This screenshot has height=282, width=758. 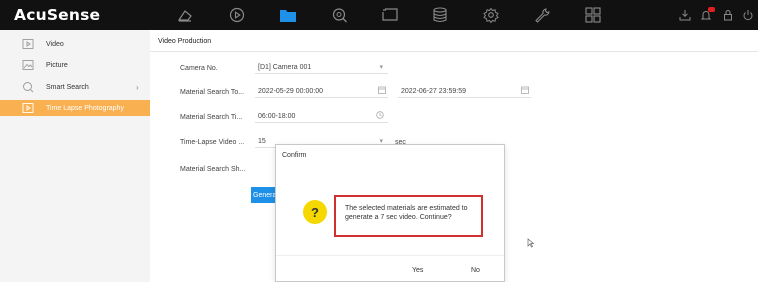 What do you see at coordinates (440, 15) in the screenshot?
I see `storage-icon` at bounding box center [440, 15].